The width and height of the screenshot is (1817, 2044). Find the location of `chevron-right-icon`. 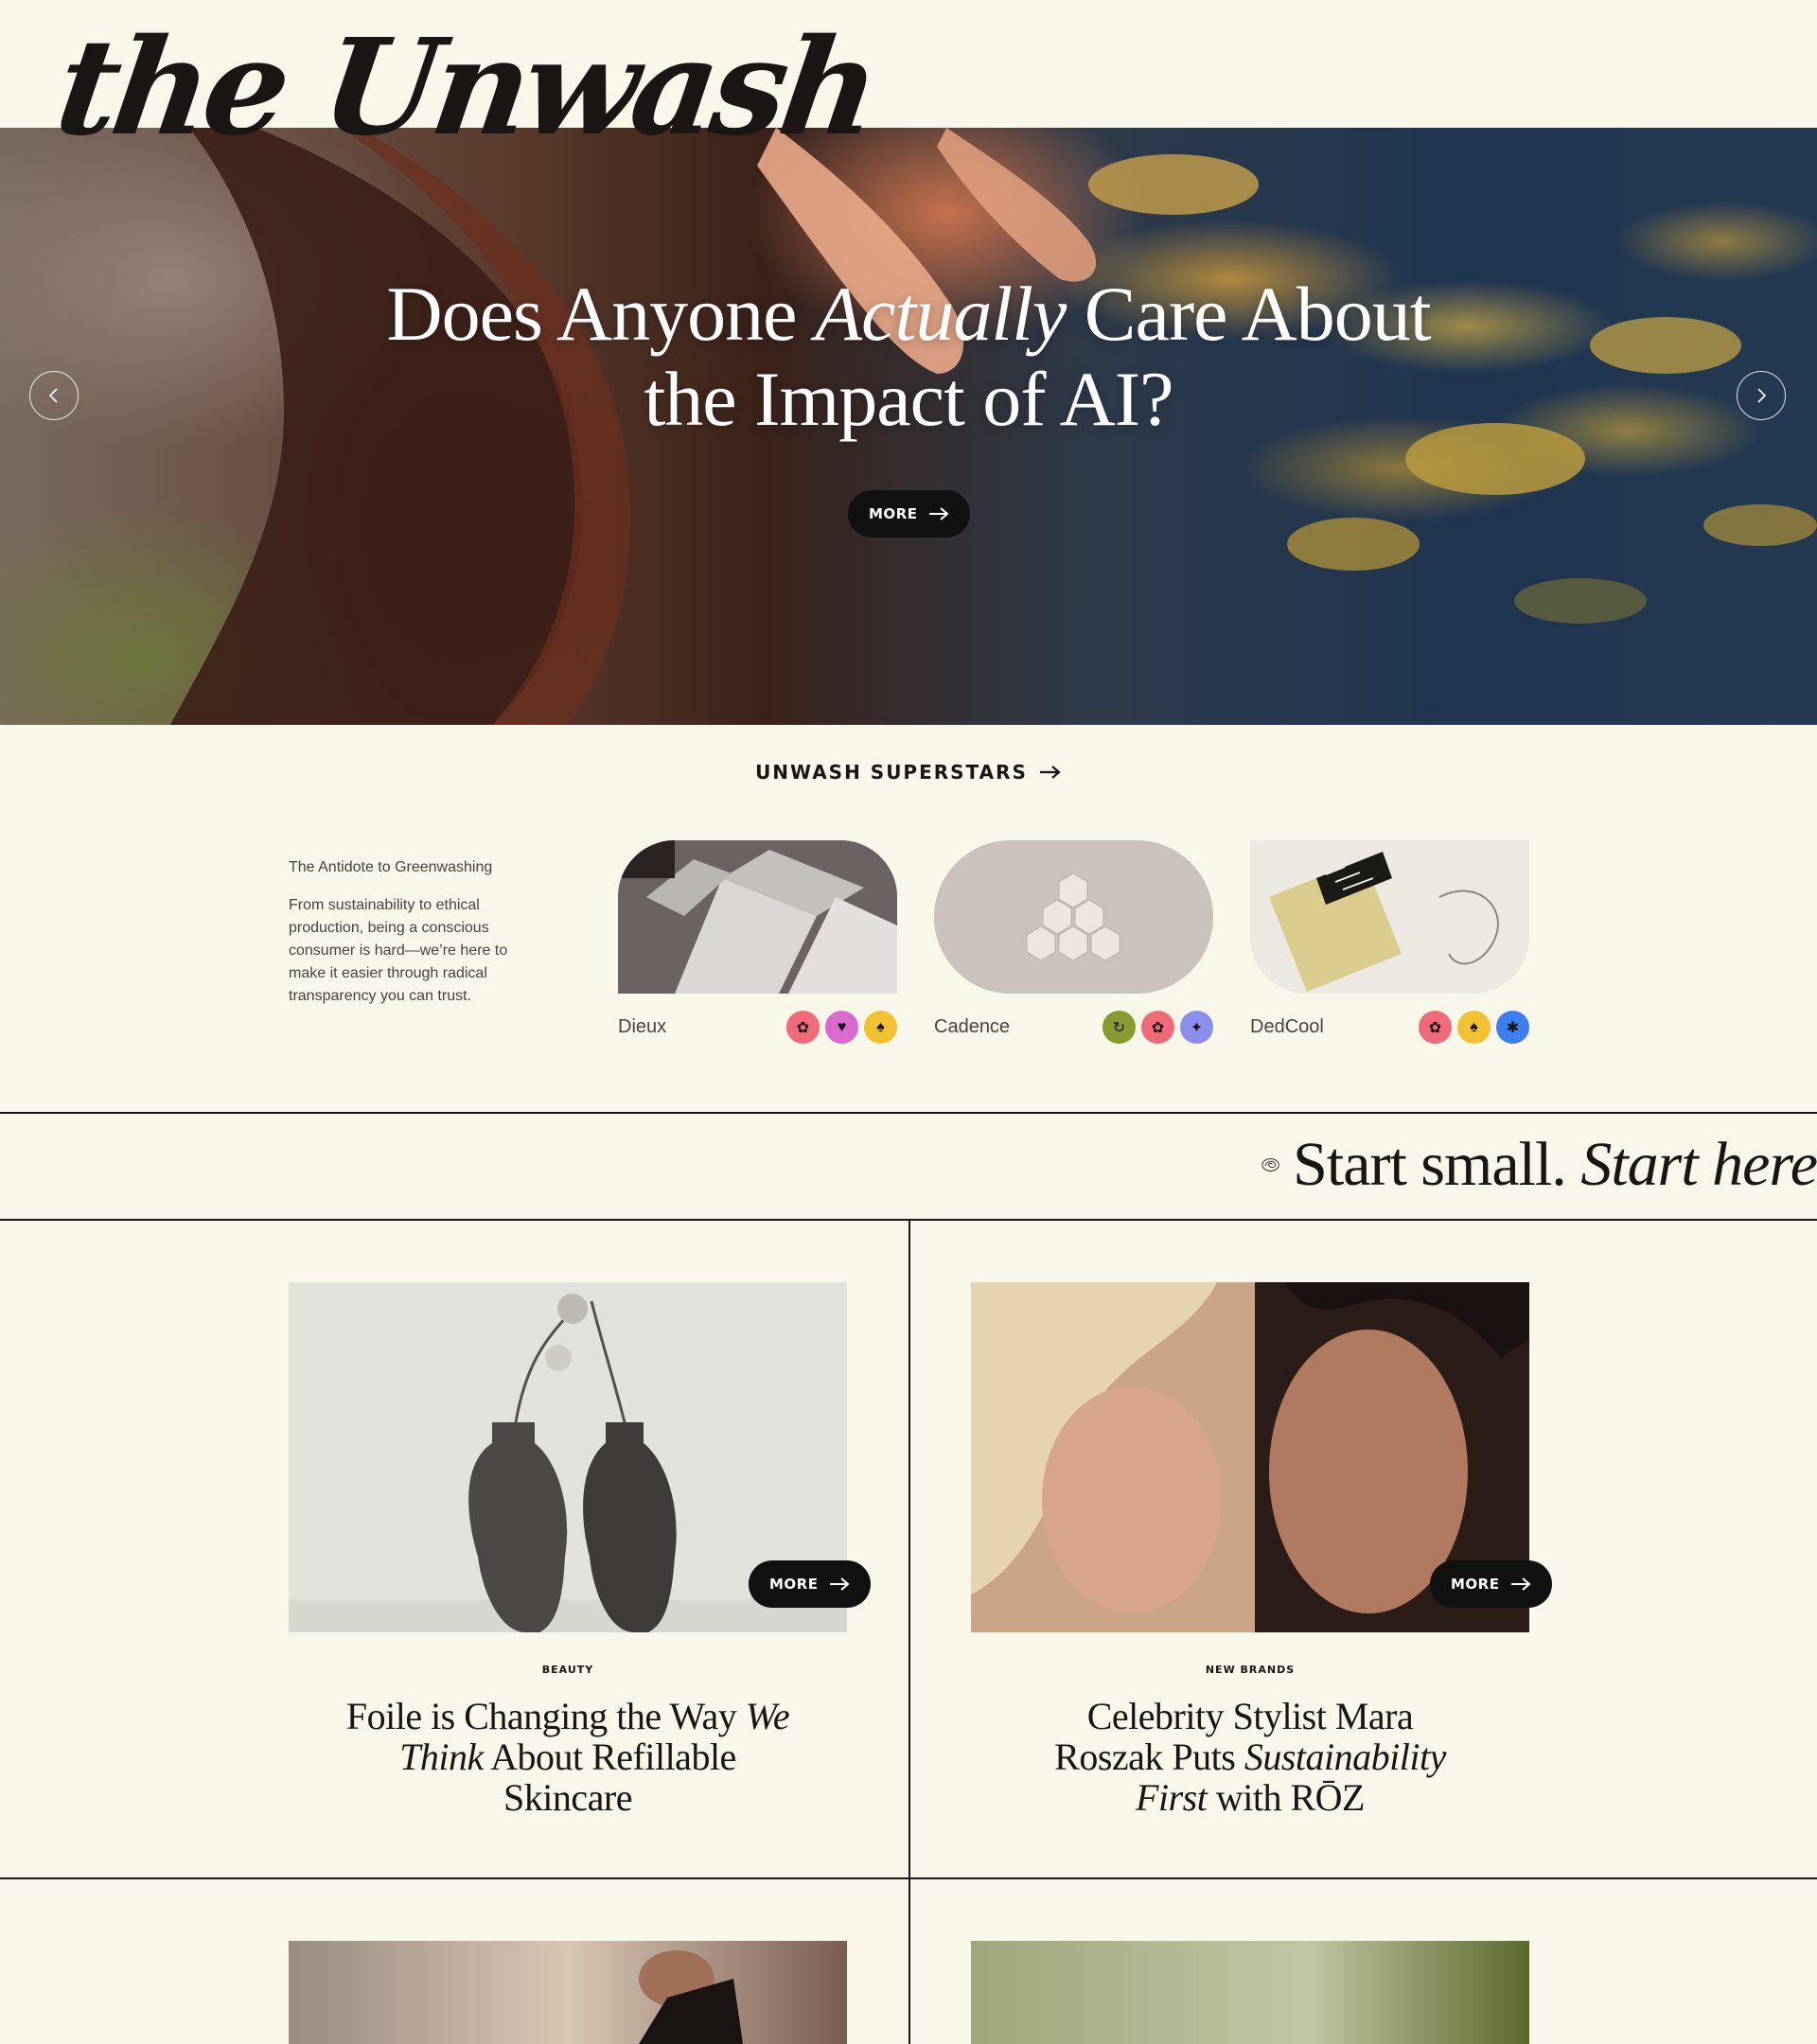

chevron-right-icon is located at coordinates (1762, 395).